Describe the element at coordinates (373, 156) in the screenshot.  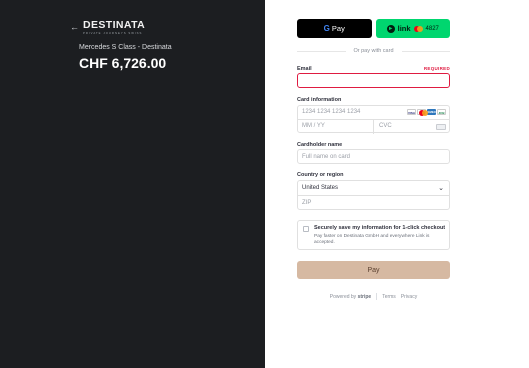
I see `cardholder-name-input: Full name on card` at that location.